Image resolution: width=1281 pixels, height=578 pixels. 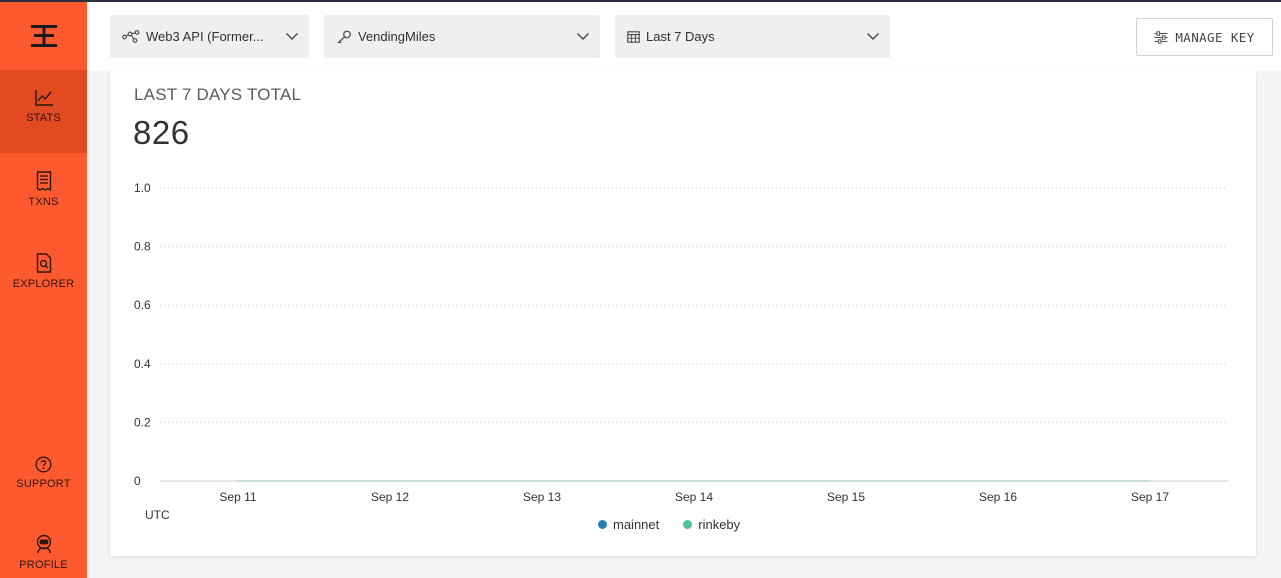 I want to click on sliders-icon, so click(x=1161, y=37).